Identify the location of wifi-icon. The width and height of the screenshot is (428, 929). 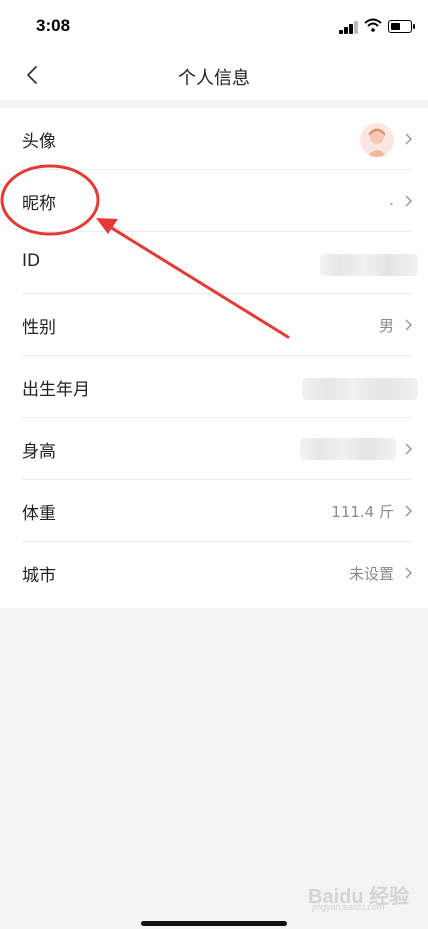
(373, 25).